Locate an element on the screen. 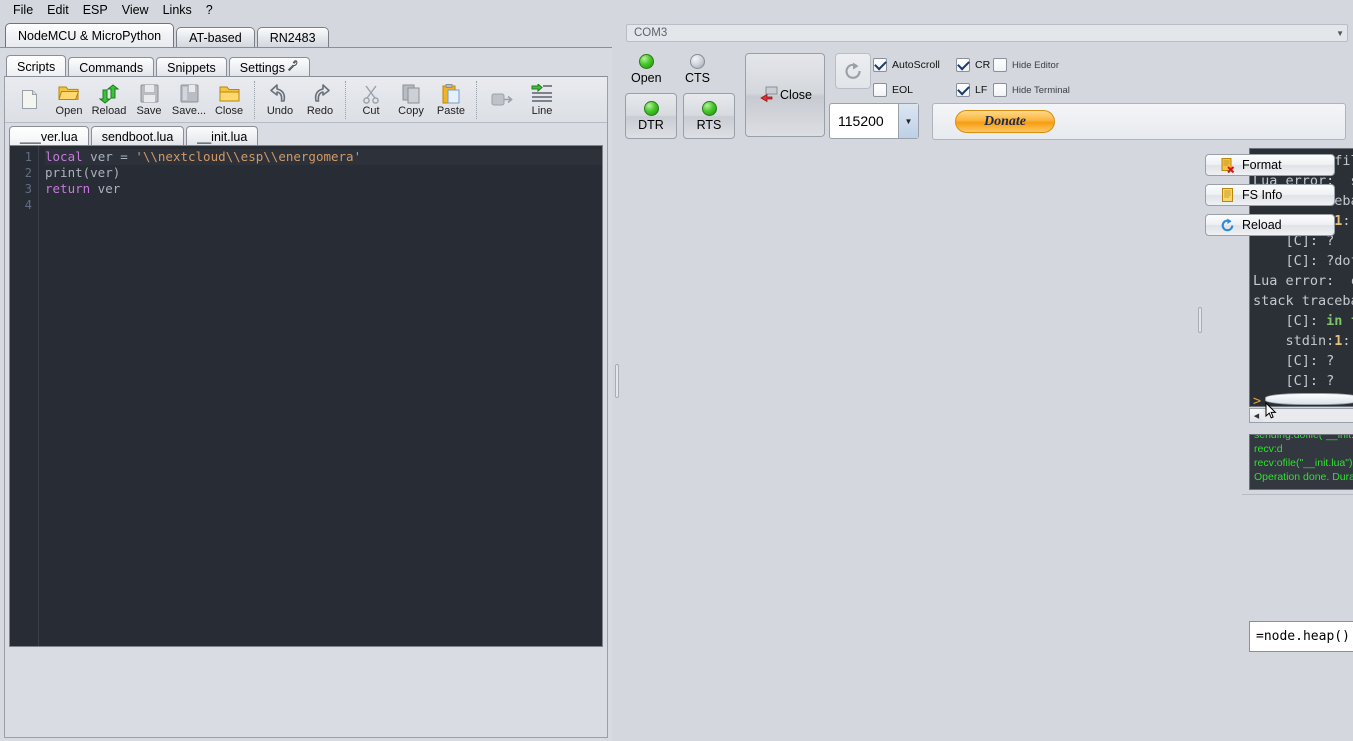  terminal-log-splitter is located at coordinates (1301, 428).